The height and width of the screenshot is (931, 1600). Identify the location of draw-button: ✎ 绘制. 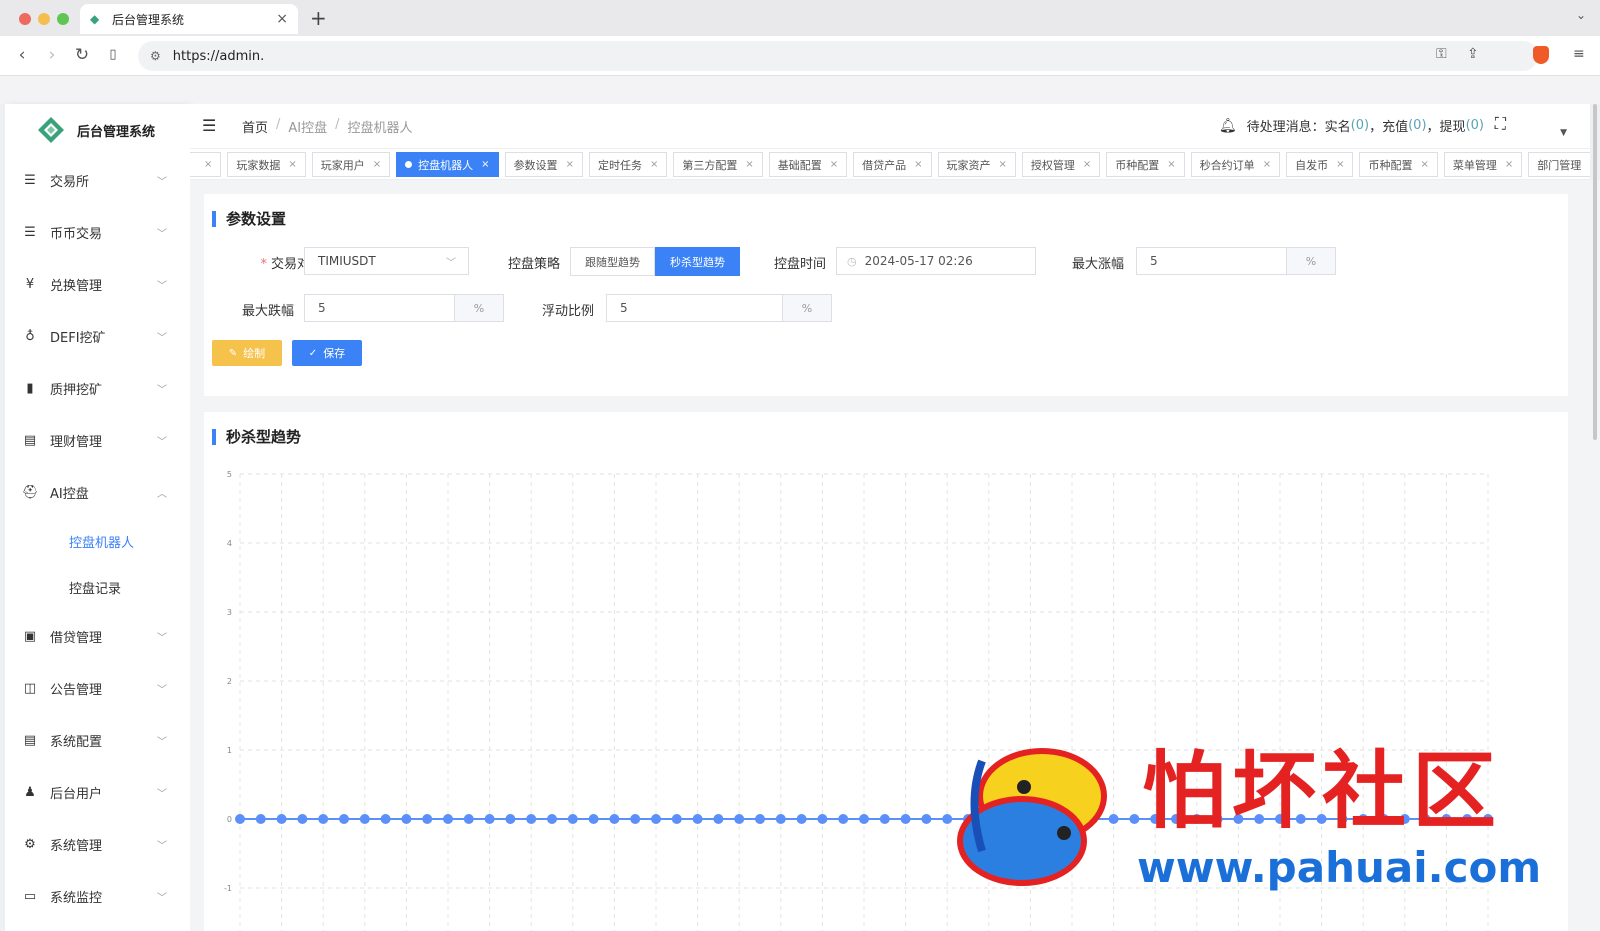
(247, 353).